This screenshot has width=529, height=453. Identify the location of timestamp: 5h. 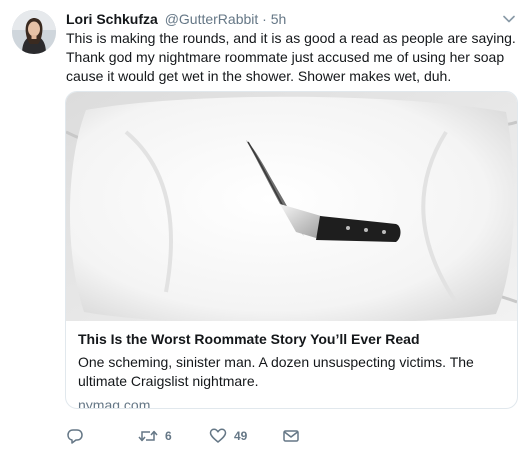
(279, 19).